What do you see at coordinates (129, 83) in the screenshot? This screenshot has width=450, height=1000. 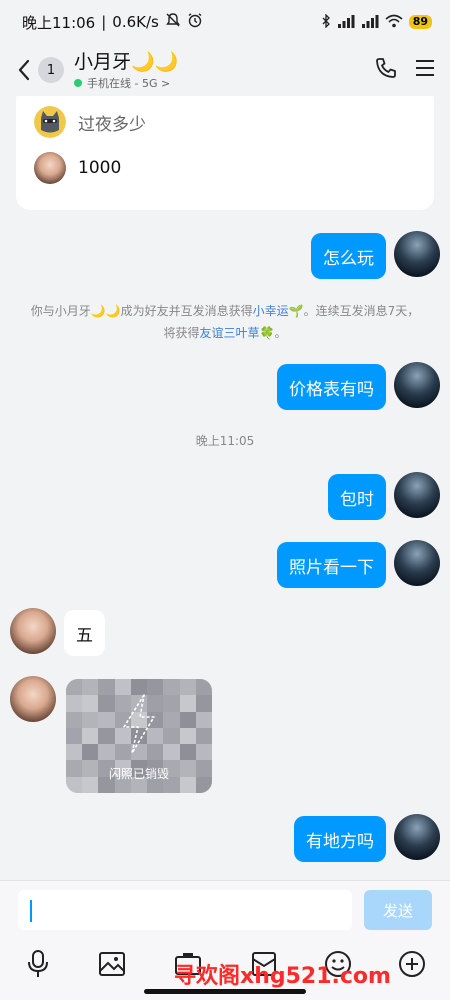 I see `online-status-text: 手机在线 - 5G >` at bounding box center [129, 83].